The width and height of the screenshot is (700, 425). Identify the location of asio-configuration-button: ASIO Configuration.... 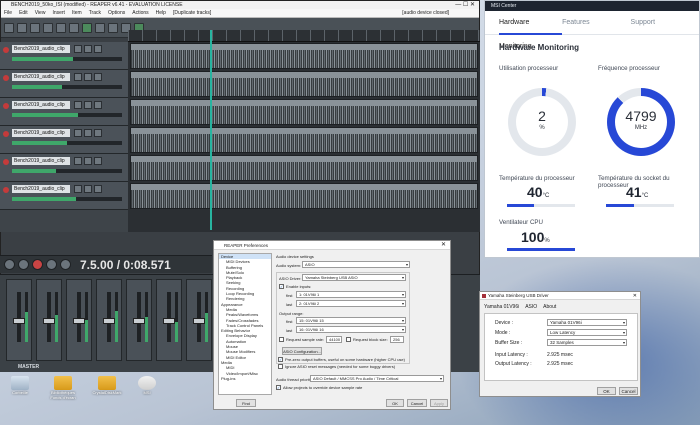
(302, 351).